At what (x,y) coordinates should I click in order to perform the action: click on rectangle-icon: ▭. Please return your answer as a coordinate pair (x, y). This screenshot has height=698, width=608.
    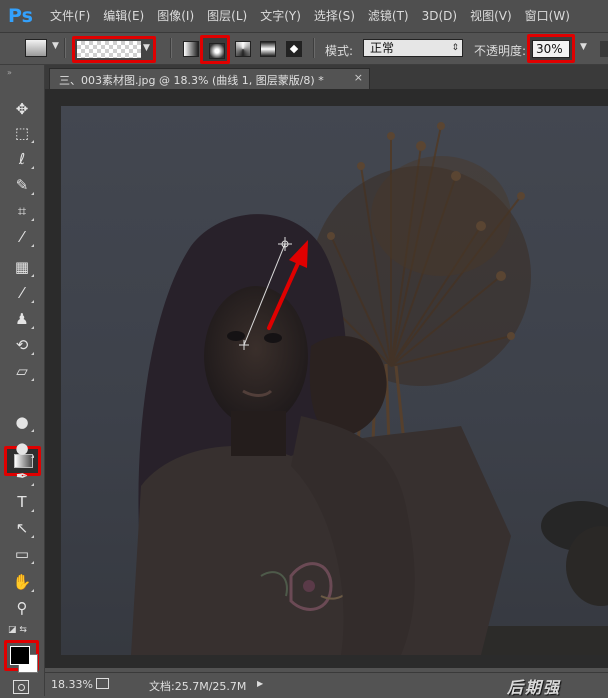
    Looking at the image, I should click on (22, 554).